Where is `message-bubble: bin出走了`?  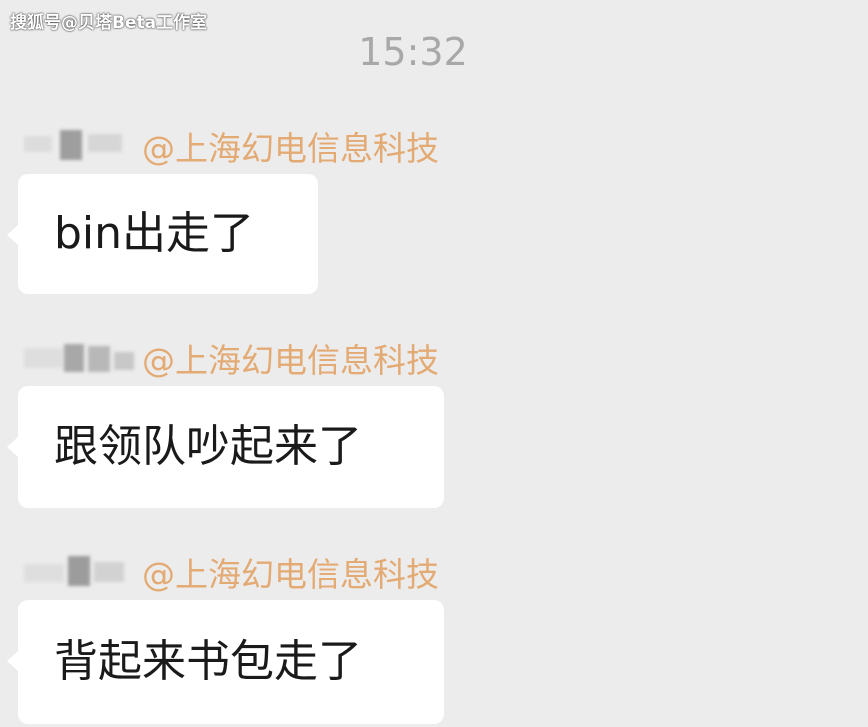 message-bubble: bin出走了 is located at coordinates (162, 234).